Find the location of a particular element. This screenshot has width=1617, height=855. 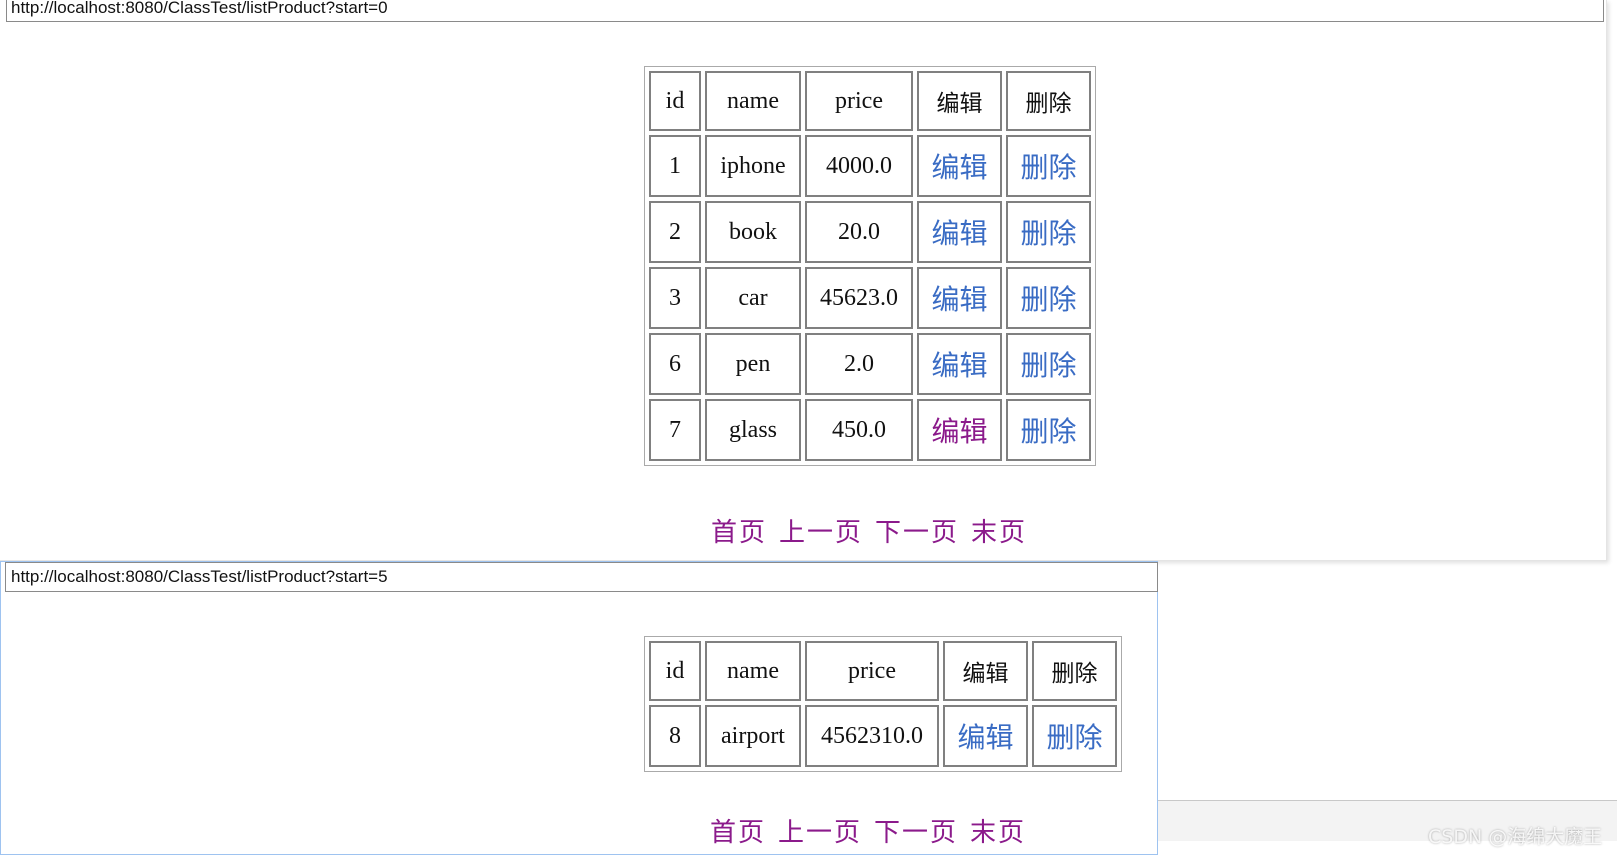

cell-price: 450.0 is located at coordinates (859, 430).